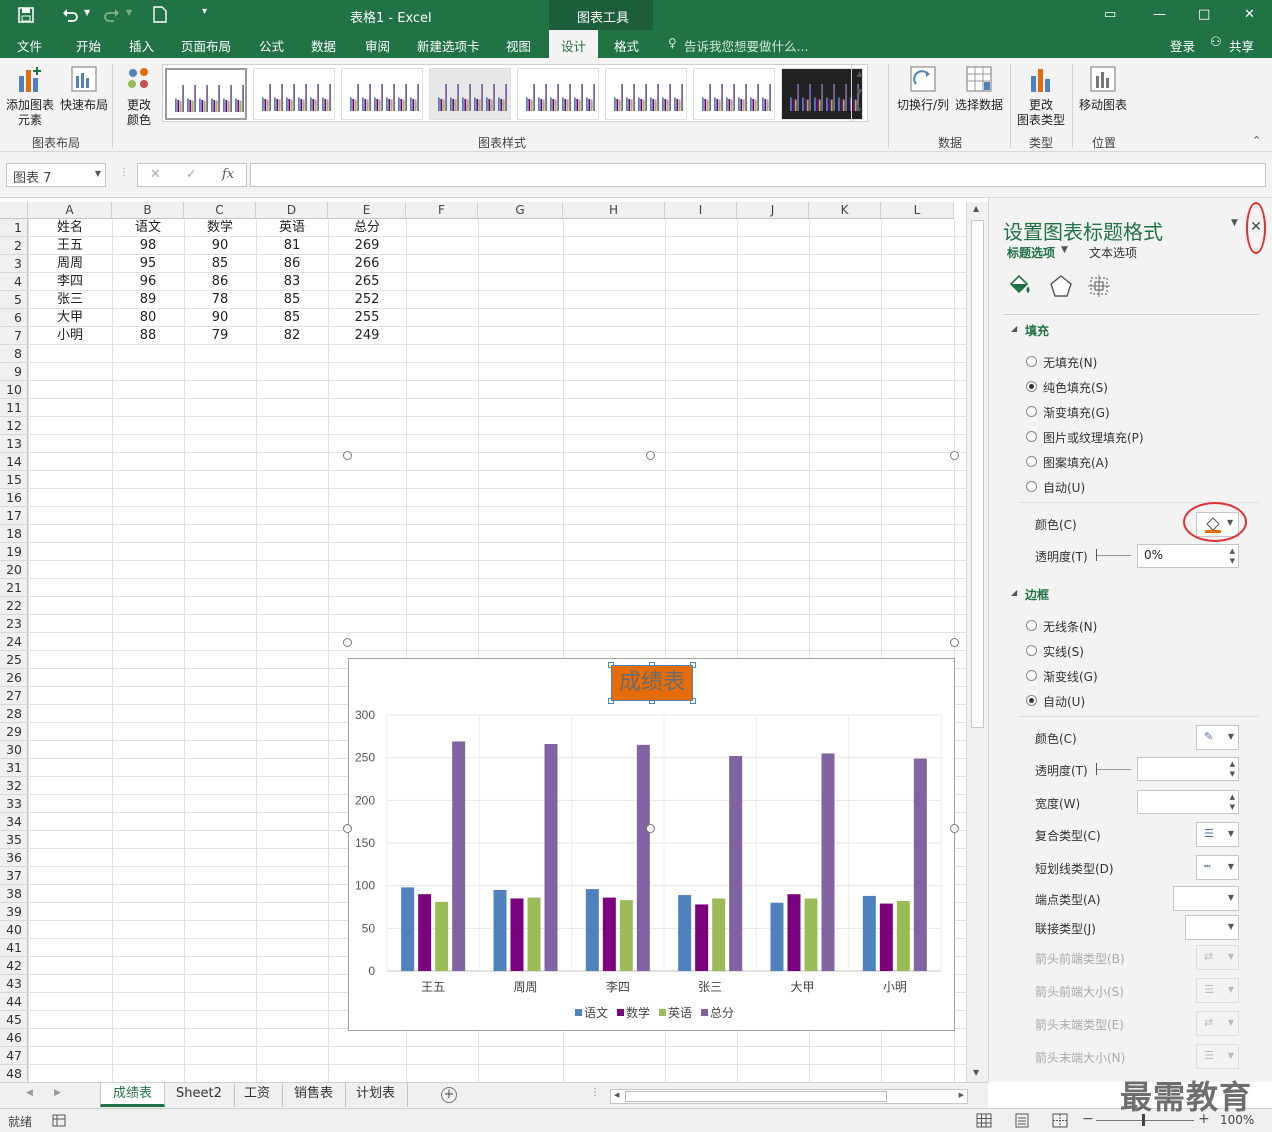  Describe the element at coordinates (1061, 286) in the screenshot. I see `effects-icon` at that location.